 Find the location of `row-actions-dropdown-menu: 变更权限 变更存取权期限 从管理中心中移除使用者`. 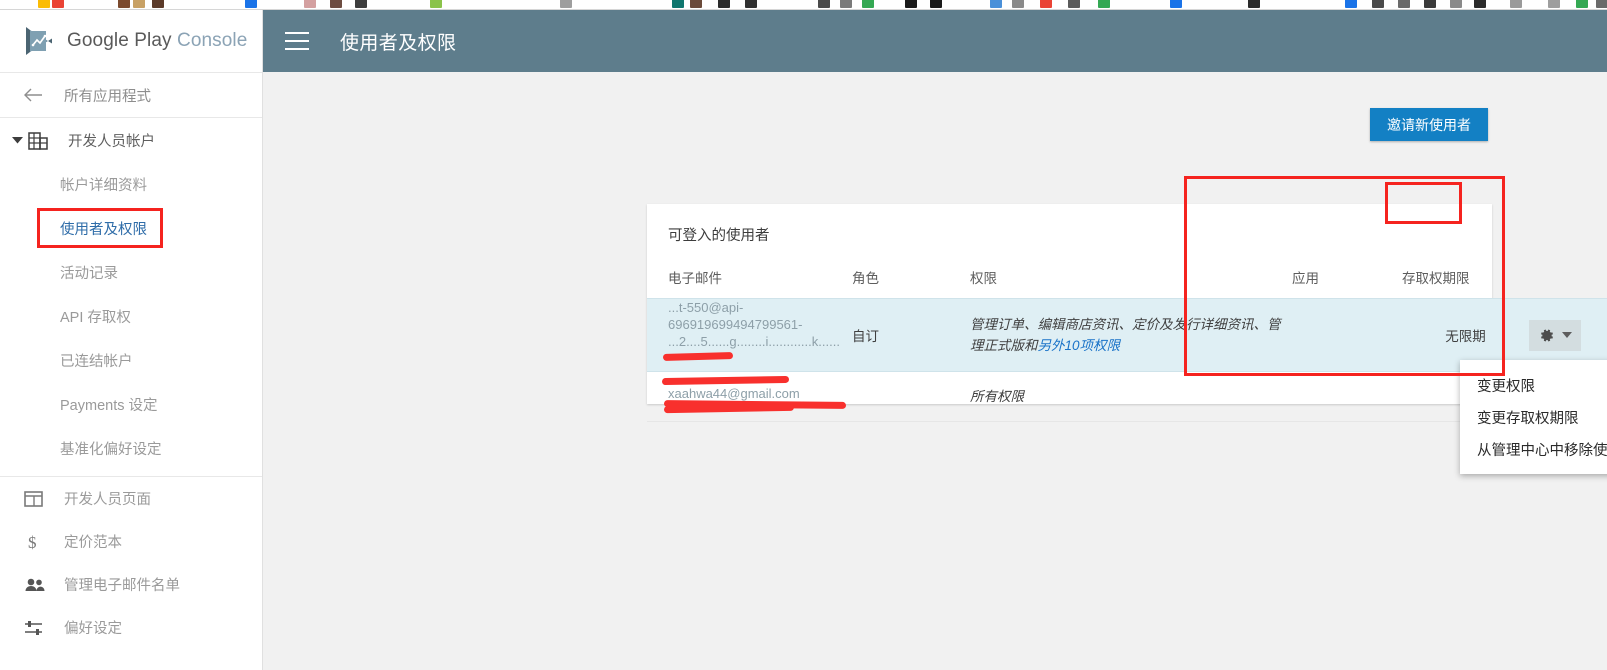

row-actions-dropdown-menu: 变更权限 变更存取权期限 从管理中心中移除使用者 is located at coordinates (1533, 417).